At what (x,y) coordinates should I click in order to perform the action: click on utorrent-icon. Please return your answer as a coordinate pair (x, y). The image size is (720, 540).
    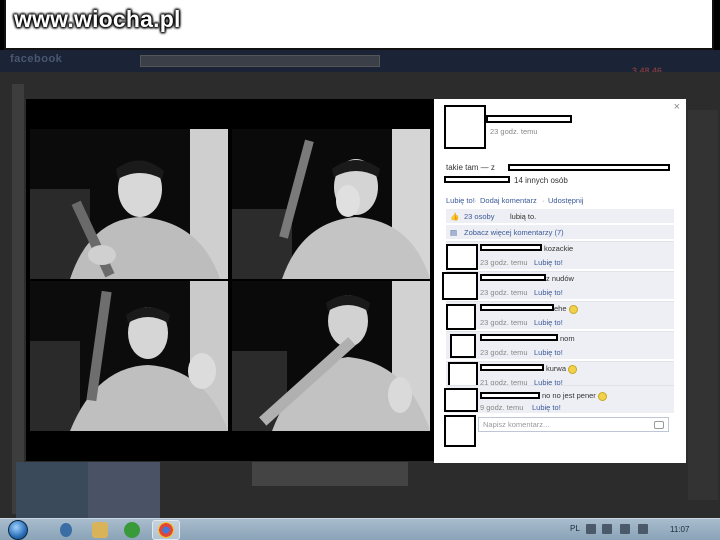
    Looking at the image, I should click on (132, 530).